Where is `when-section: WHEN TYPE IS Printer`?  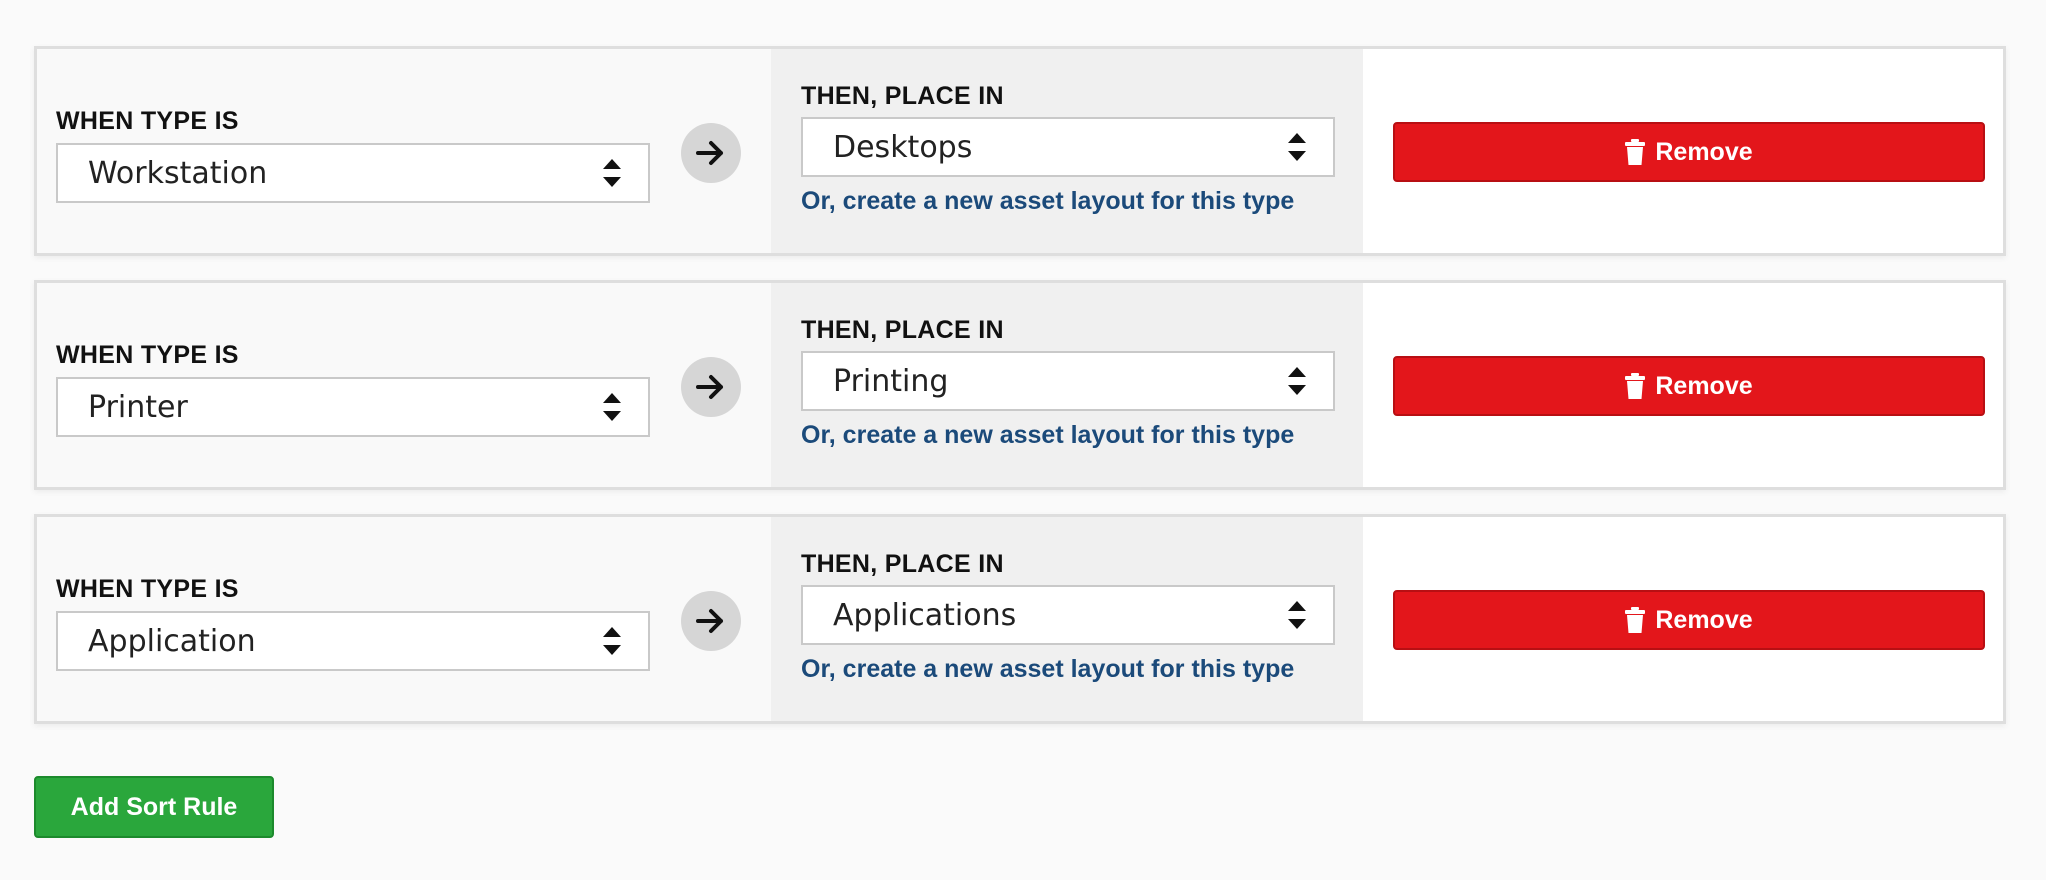 when-section: WHEN TYPE IS Printer is located at coordinates (404, 385).